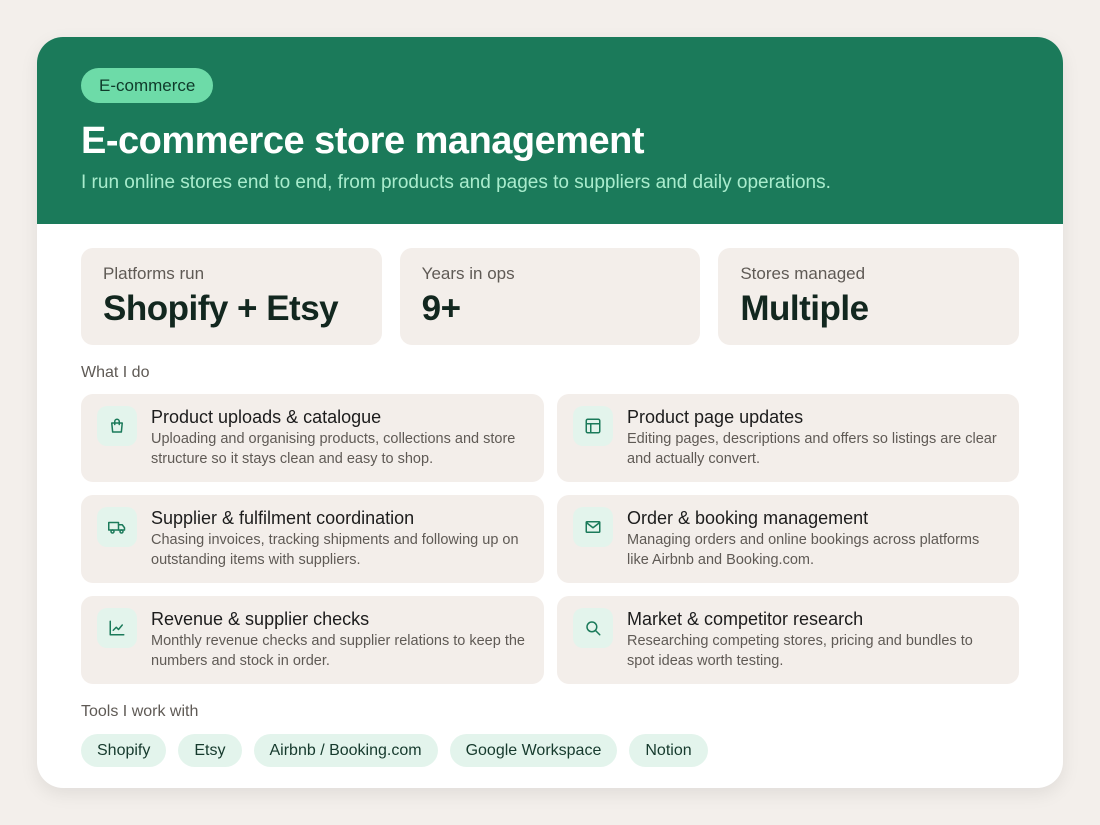 The height and width of the screenshot is (825, 1100). I want to click on category-tag: E-commerce, so click(147, 85).